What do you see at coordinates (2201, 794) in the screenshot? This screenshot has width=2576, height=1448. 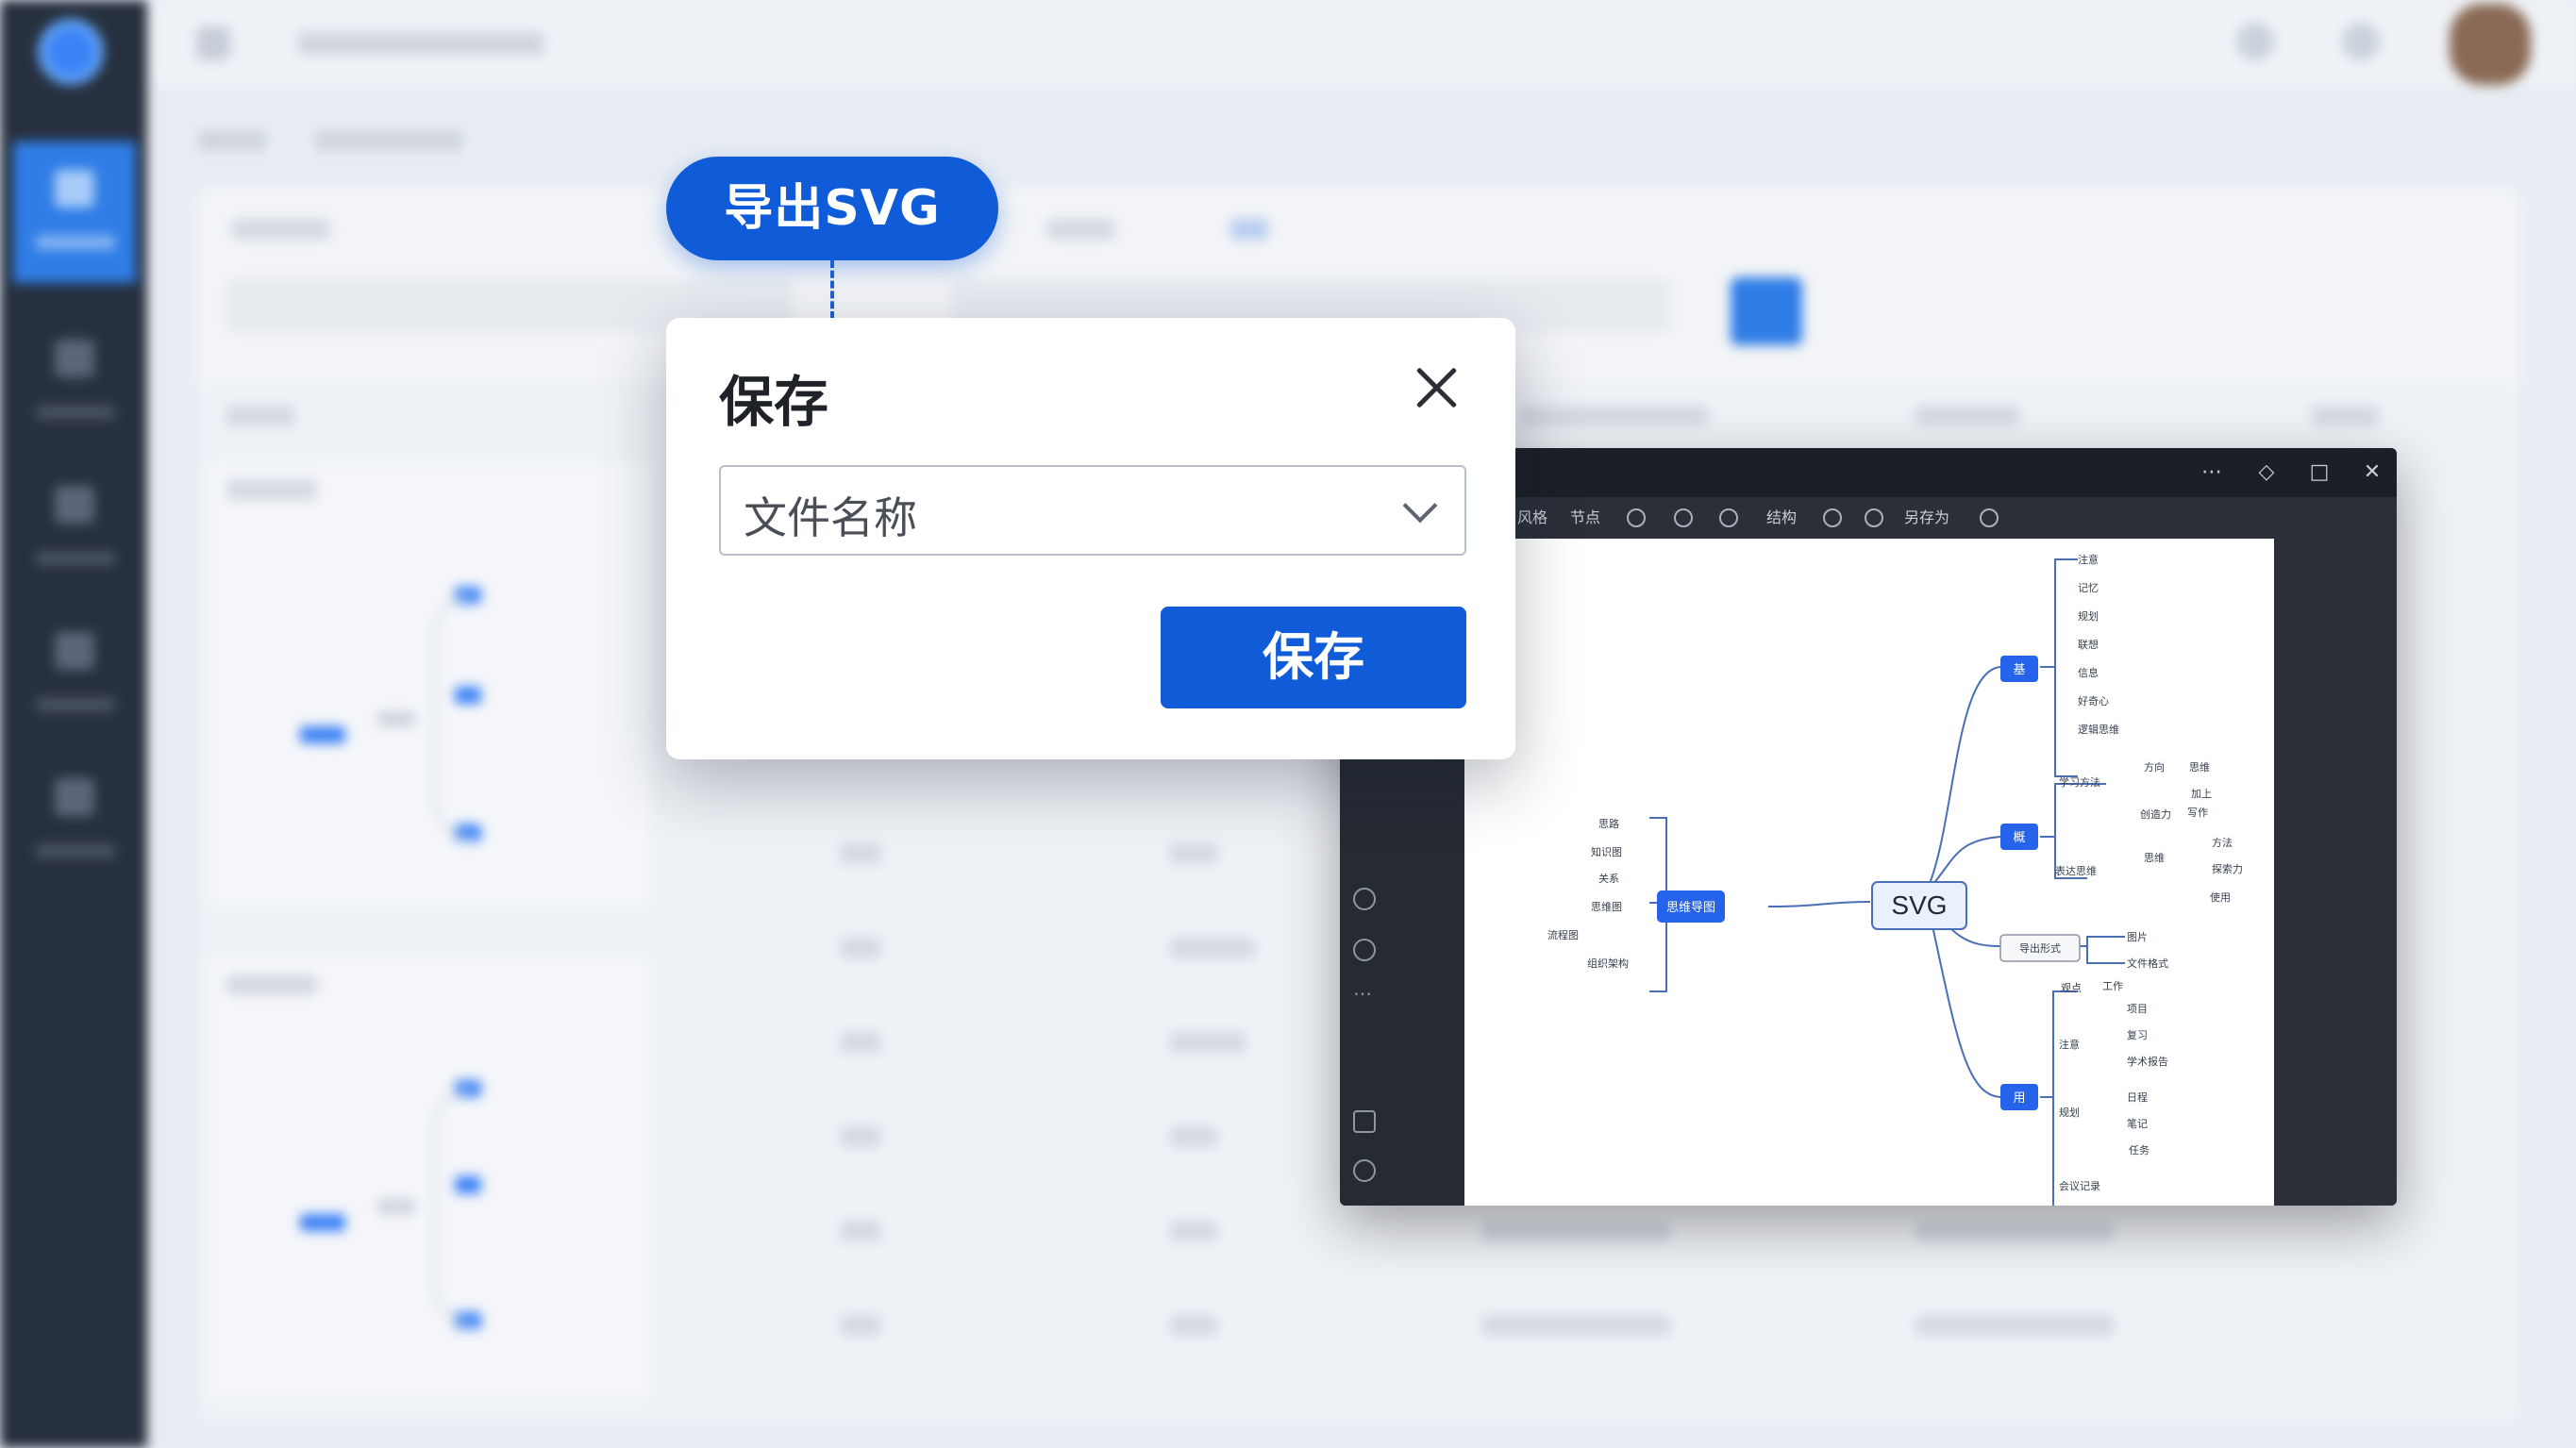 I see `branch-leaf: 加上` at bounding box center [2201, 794].